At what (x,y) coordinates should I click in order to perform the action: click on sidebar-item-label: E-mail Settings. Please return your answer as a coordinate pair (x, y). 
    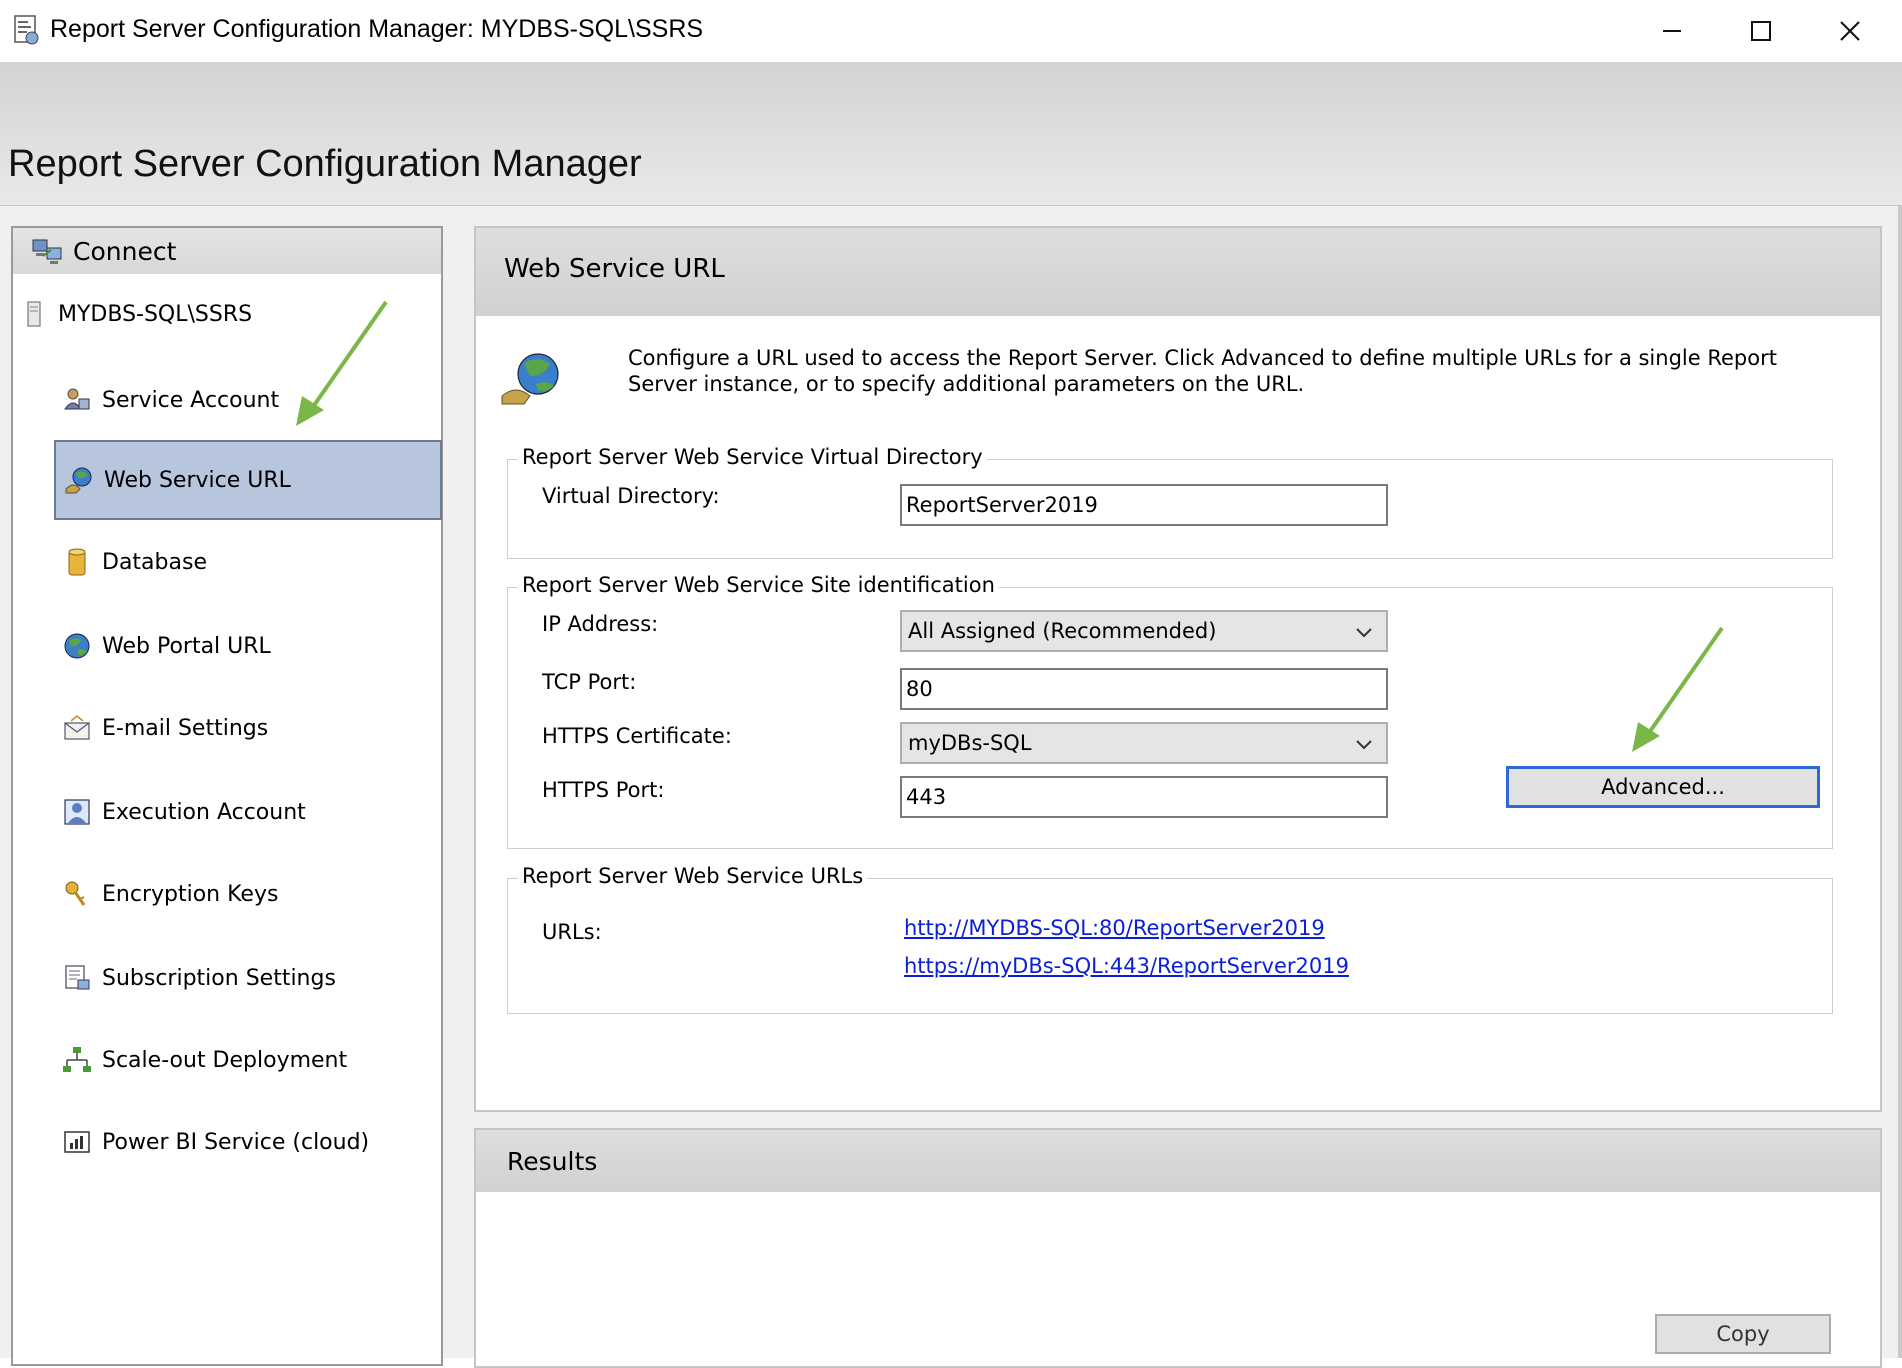
    Looking at the image, I should click on (185, 728).